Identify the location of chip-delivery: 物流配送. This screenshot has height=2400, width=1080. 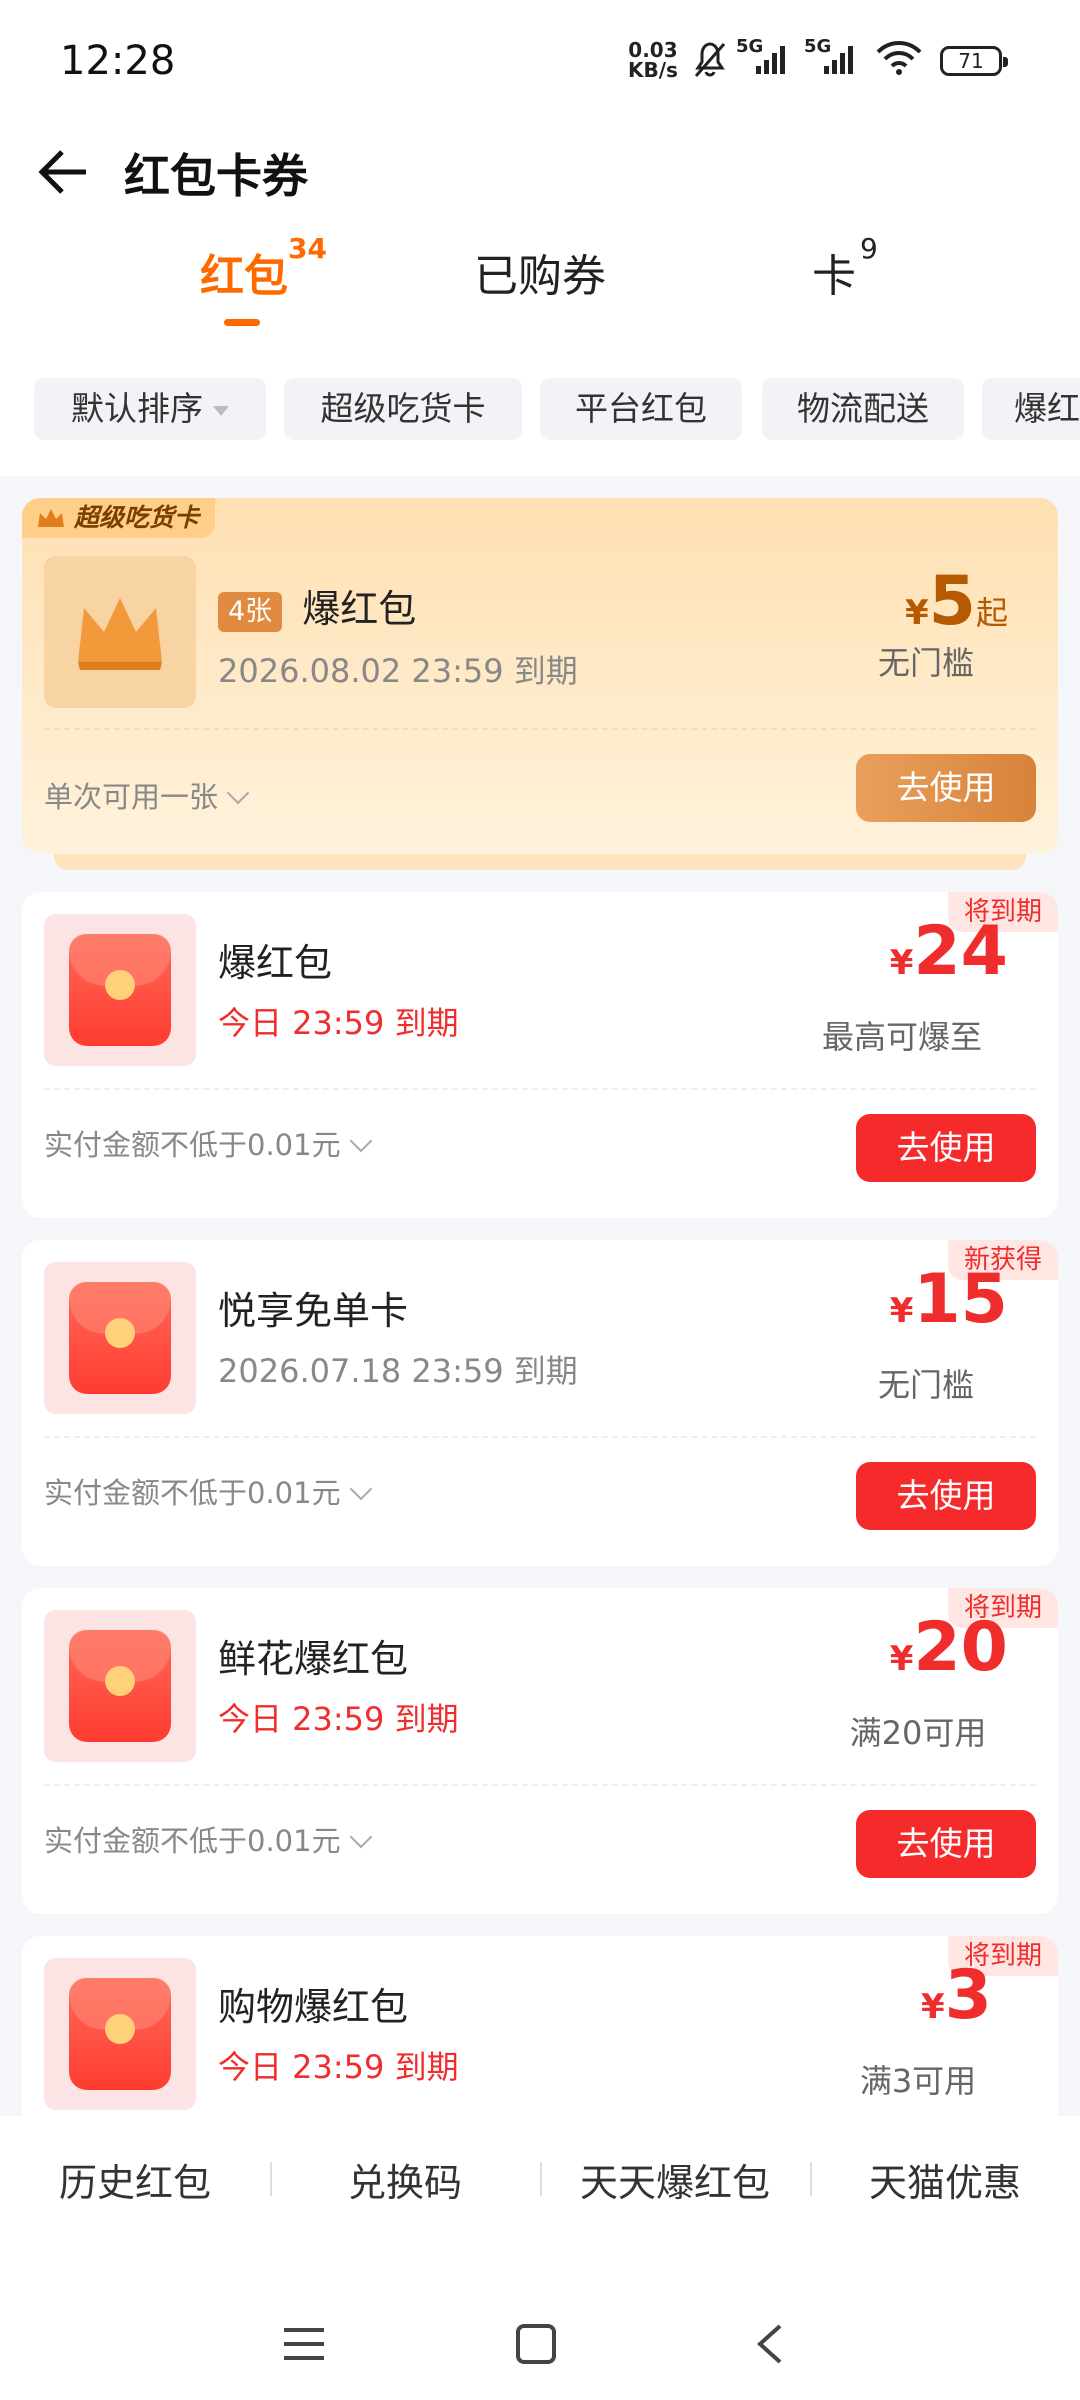
(863, 409).